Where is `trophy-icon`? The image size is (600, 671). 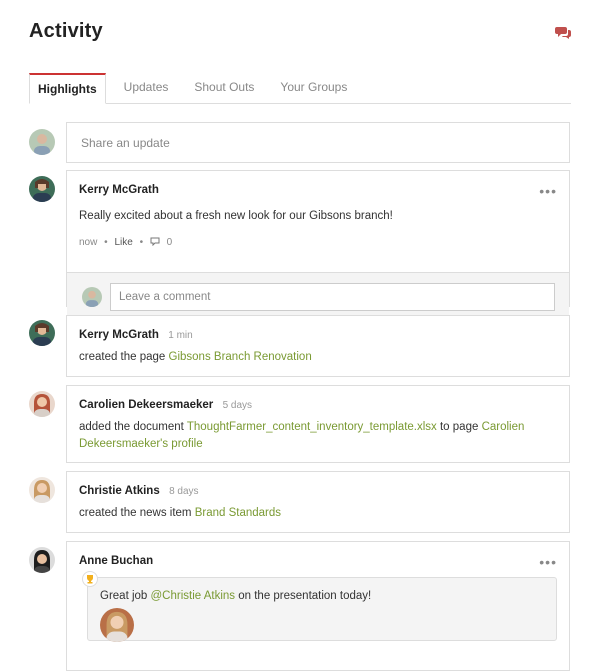 trophy-icon is located at coordinates (90, 579).